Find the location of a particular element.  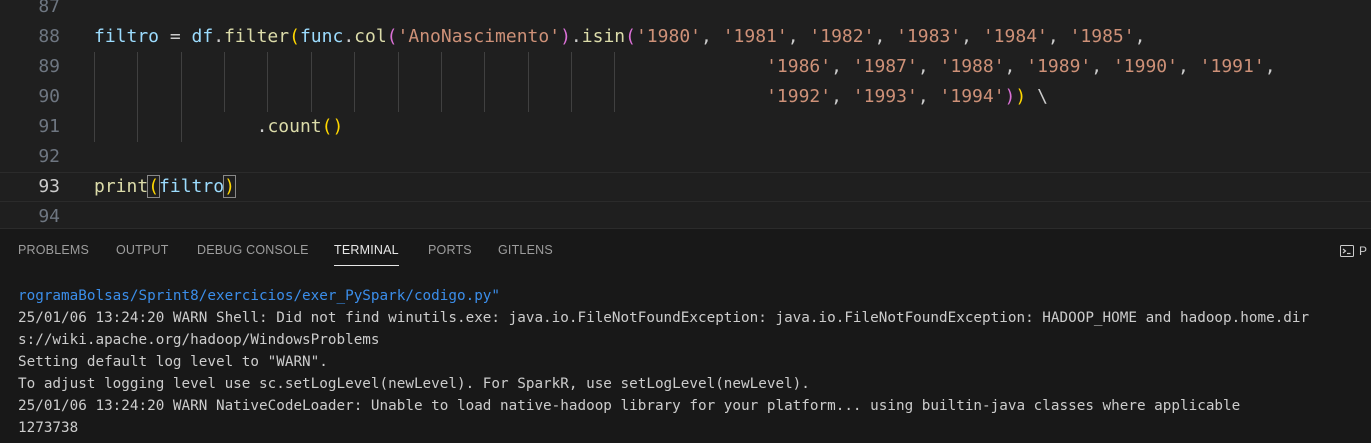

tab-problems: PROBLEMS is located at coordinates (53, 254).